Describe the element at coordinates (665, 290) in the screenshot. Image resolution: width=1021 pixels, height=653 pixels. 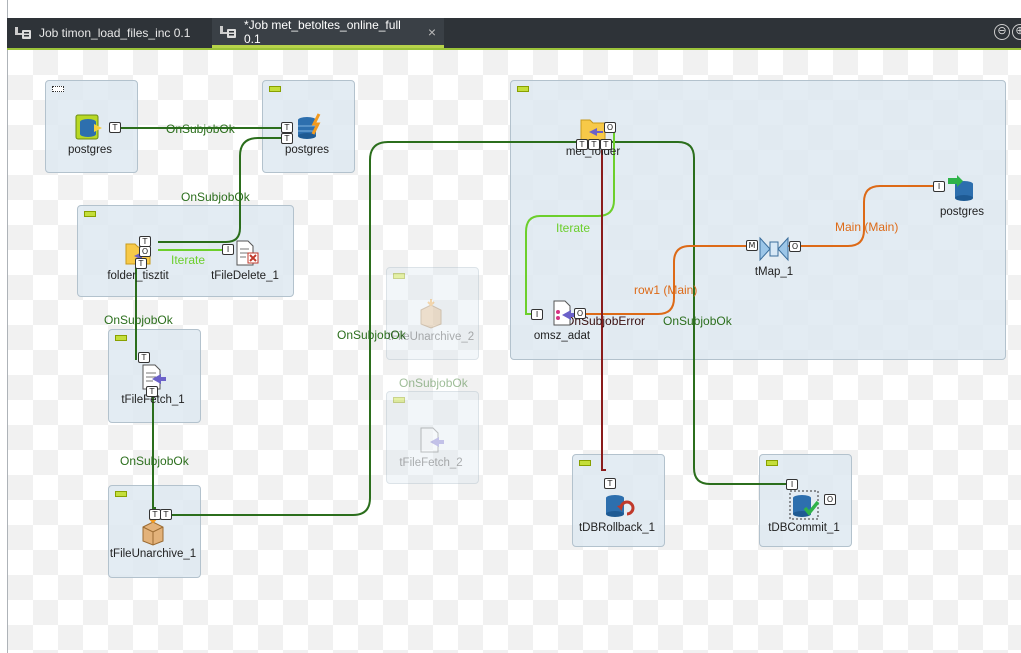
I see `link-label: row1 (Main)` at that location.